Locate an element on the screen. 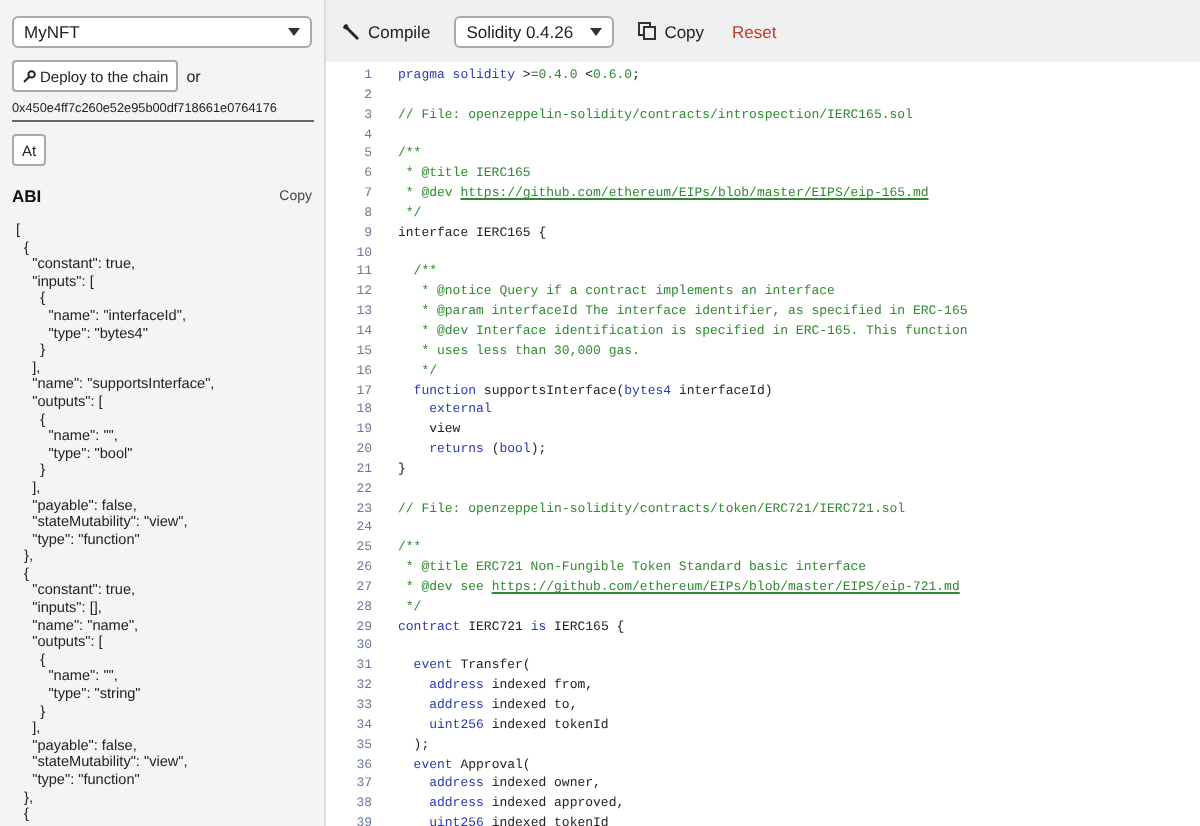 The width and height of the screenshot is (1200, 826). abi-title: ABI is located at coordinates (27, 196).